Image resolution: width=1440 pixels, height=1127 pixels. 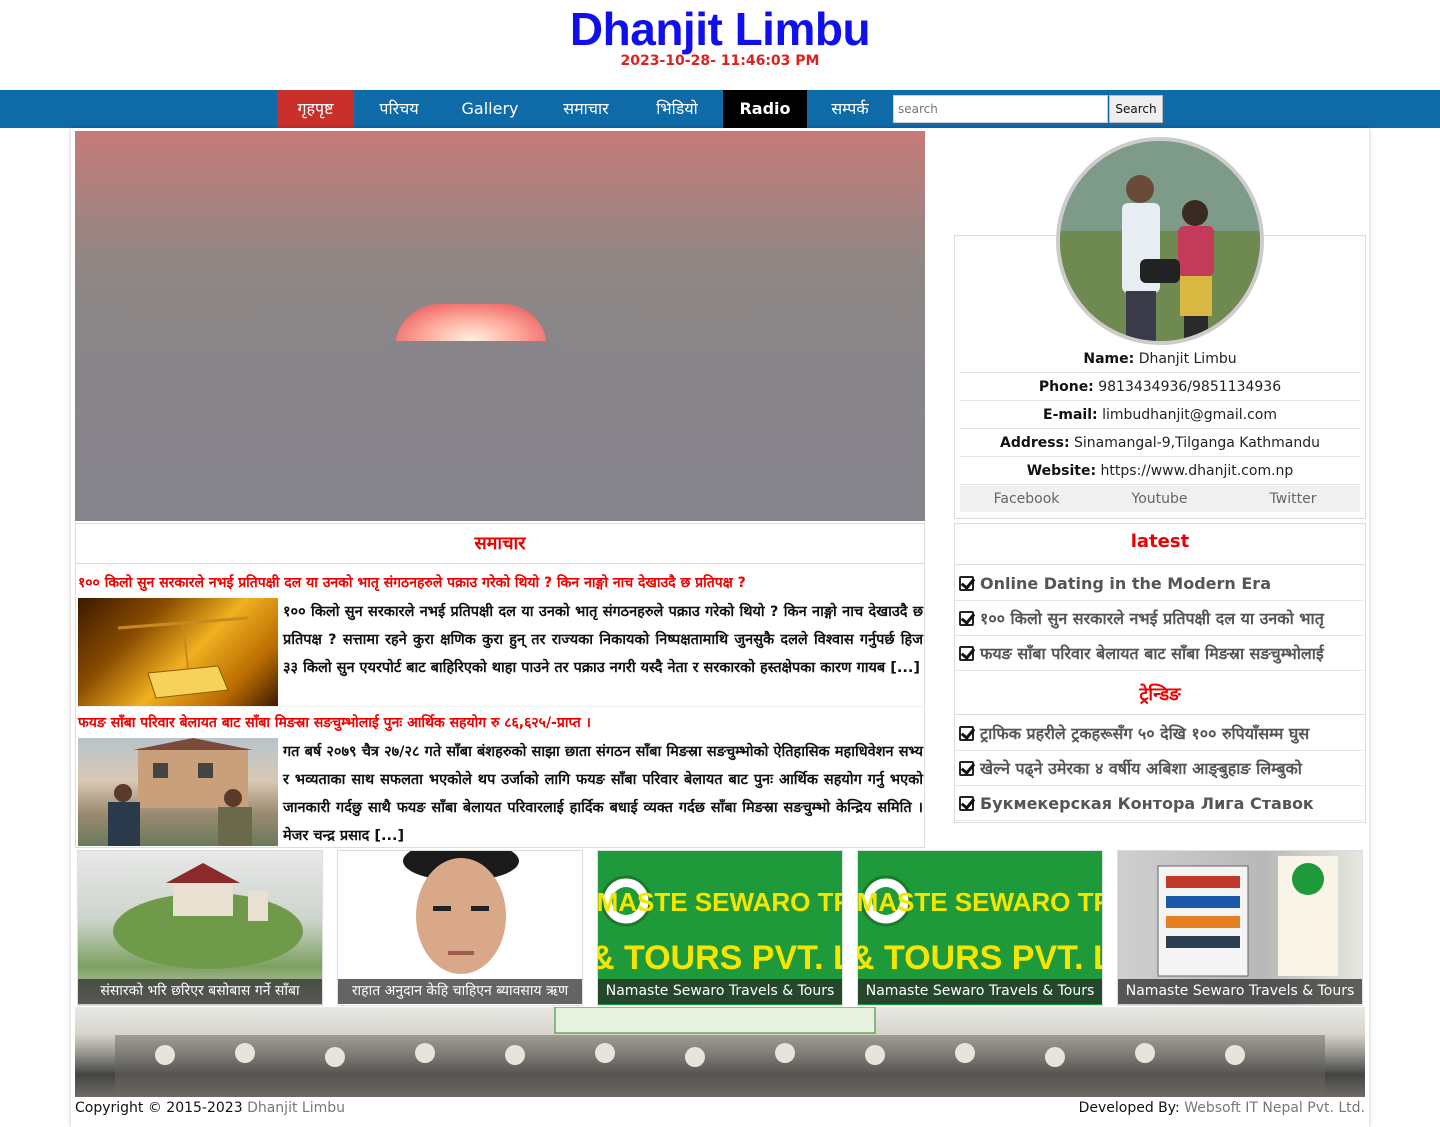 What do you see at coordinates (1187, 359) in the screenshot?
I see `name-value: Dhanjit Limbu` at bounding box center [1187, 359].